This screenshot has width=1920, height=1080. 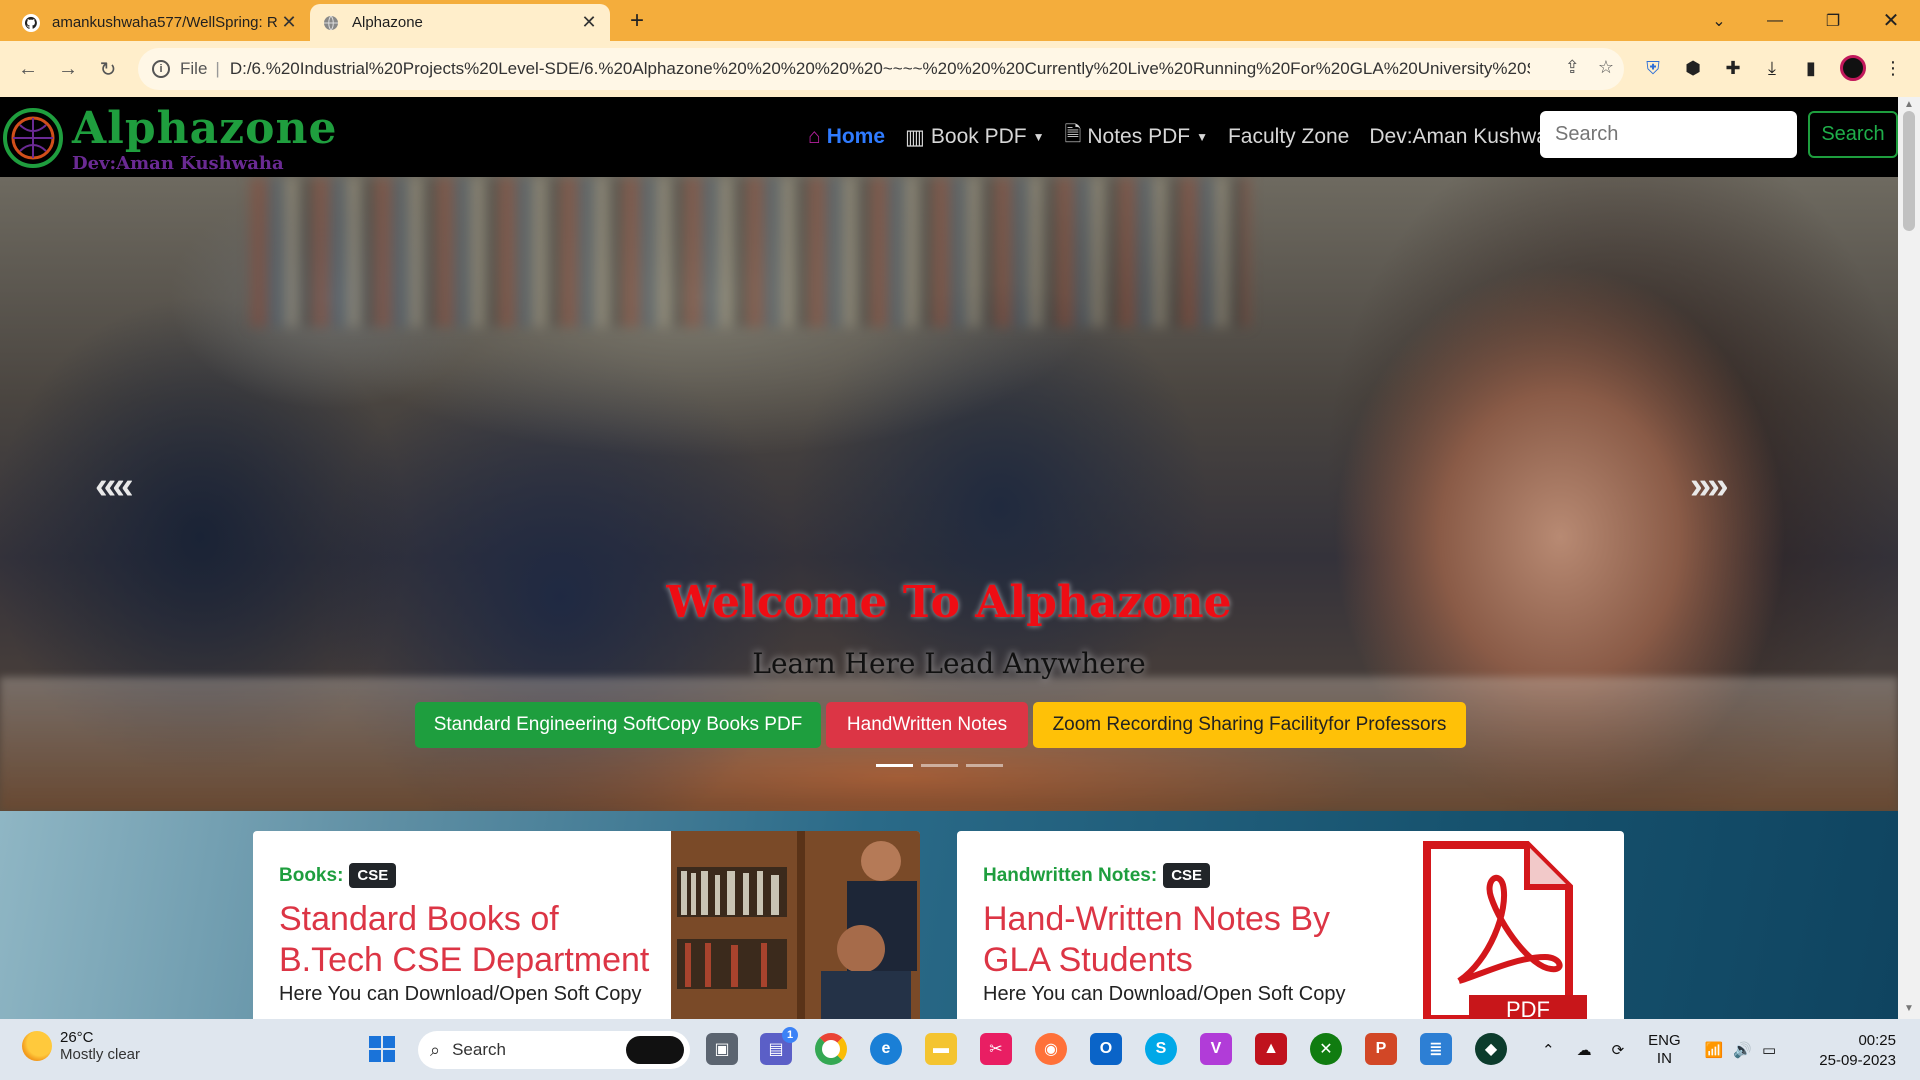 What do you see at coordinates (1891, 20) in the screenshot?
I see `close-window-button: ✕` at bounding box center [1891, 20].